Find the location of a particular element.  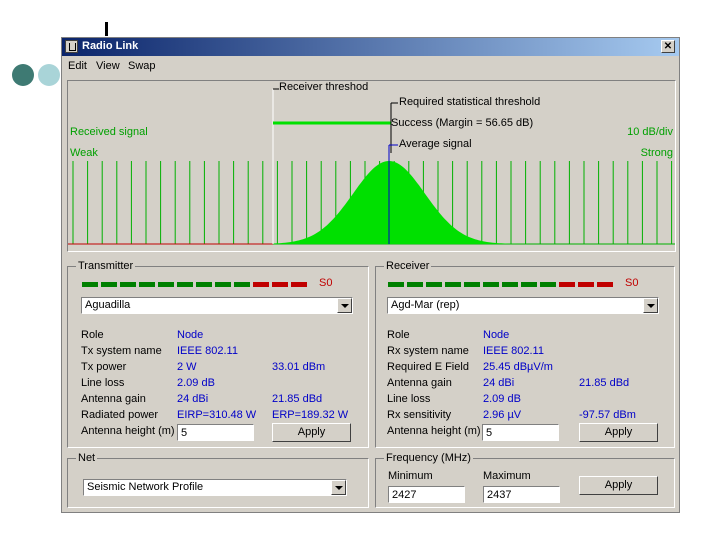

receiver-row-4-value: 2.09 dB is located at coordinates (502, 399).